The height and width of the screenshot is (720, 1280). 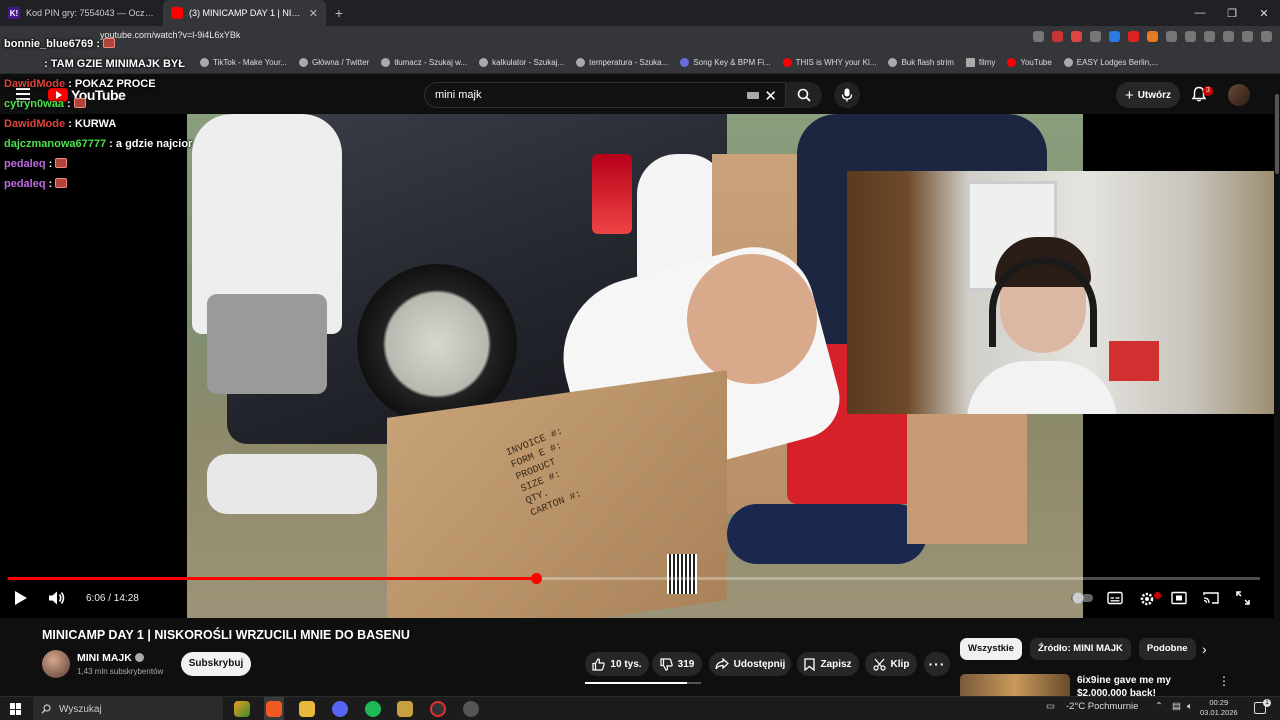 What do you see at coordinates (682, 574) in the screenshot?
I see `box-barcode` at bounding box center [682, 574].